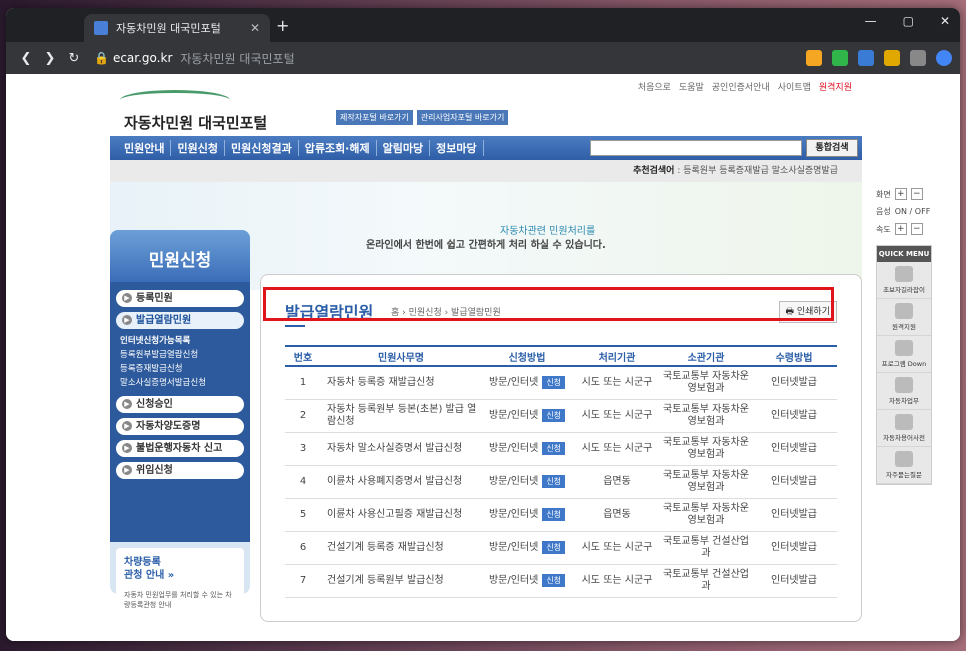  Describe the element at coordinates (871, 21) in the screenshot. I see `minimize-icon: —` at that location.